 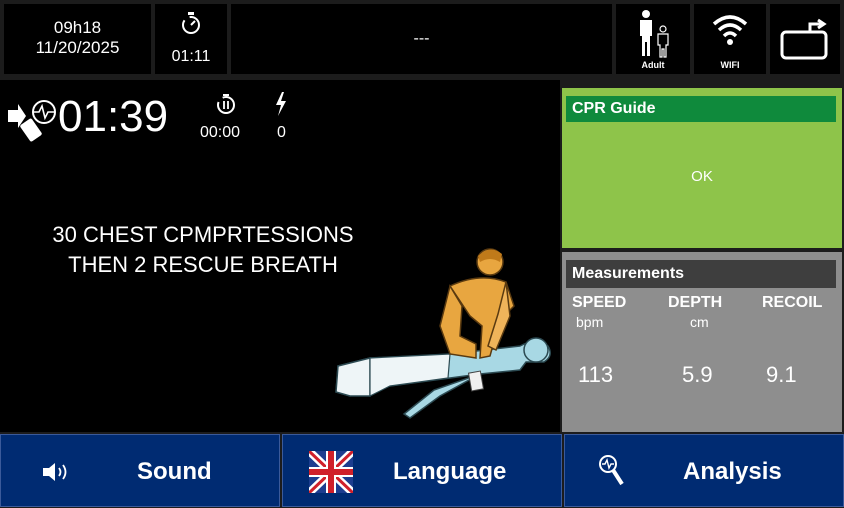 I want to click on clock-date: 11/20/2025, so click(x=77, y=47).